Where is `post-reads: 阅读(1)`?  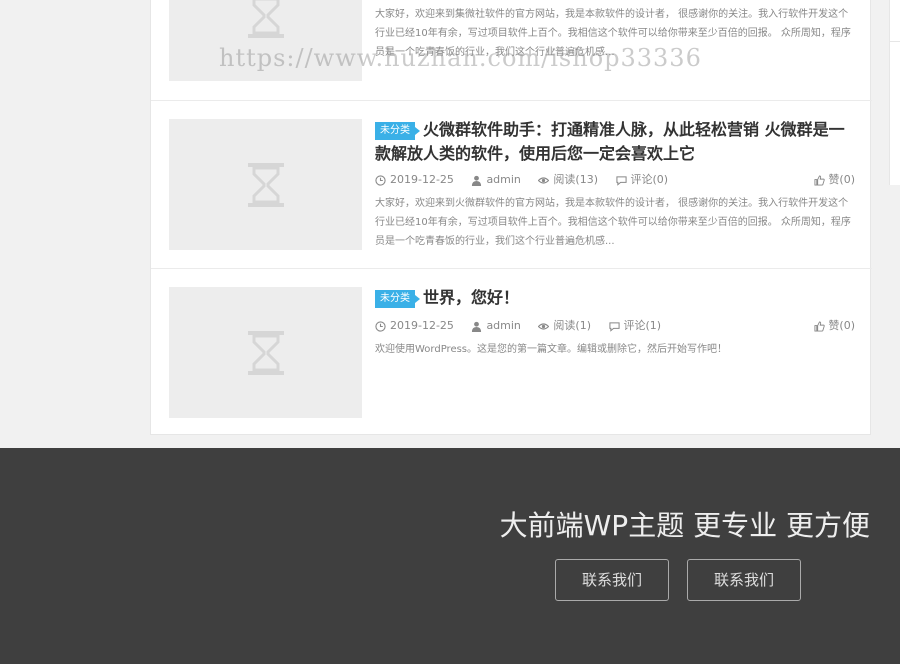 post-reads: 阅读(1) is located at coordinates (564, 326).